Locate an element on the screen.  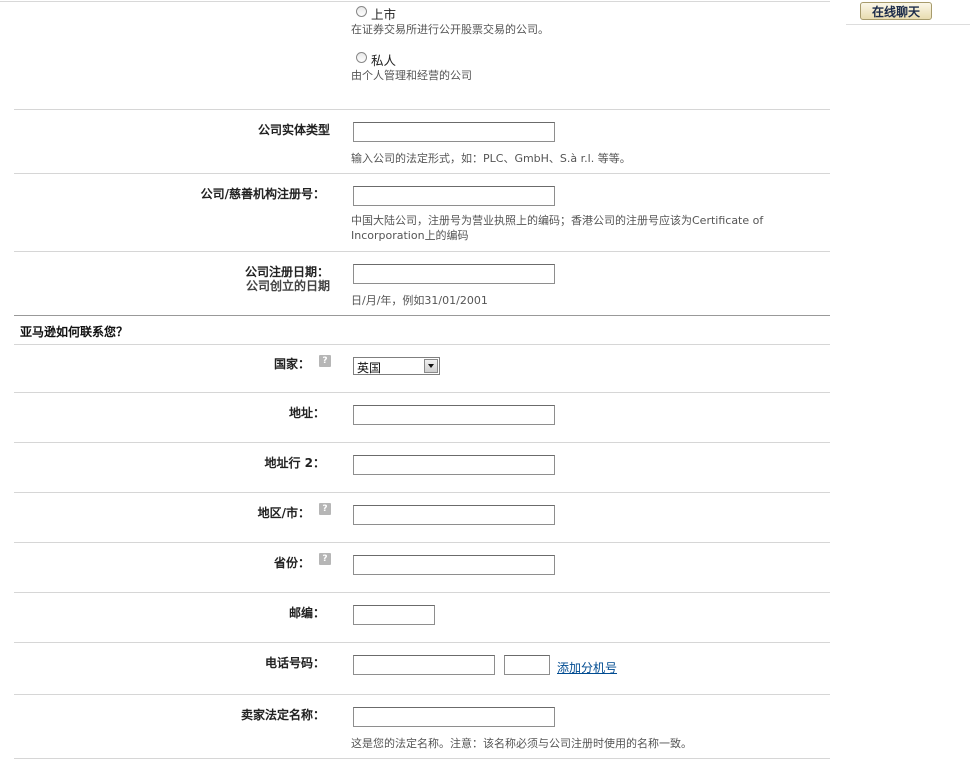
country-select: 英国 is located at coordinates (396, 366).